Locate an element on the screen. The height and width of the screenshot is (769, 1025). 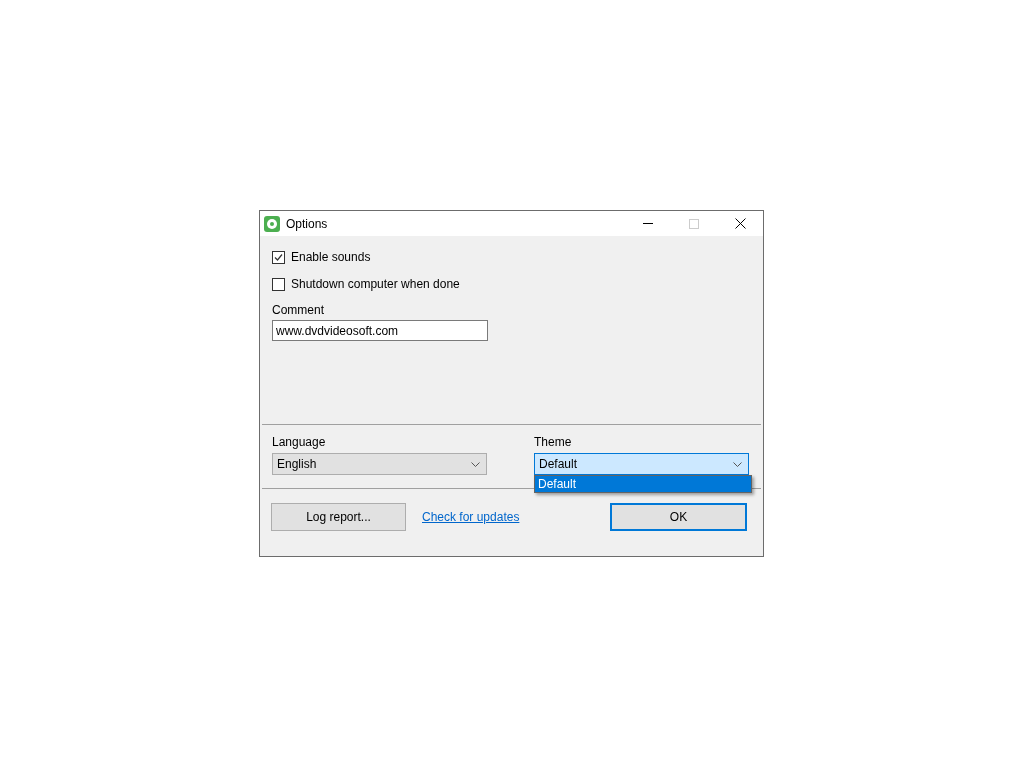
field-label: Comment is located at coordinates (298, 310).